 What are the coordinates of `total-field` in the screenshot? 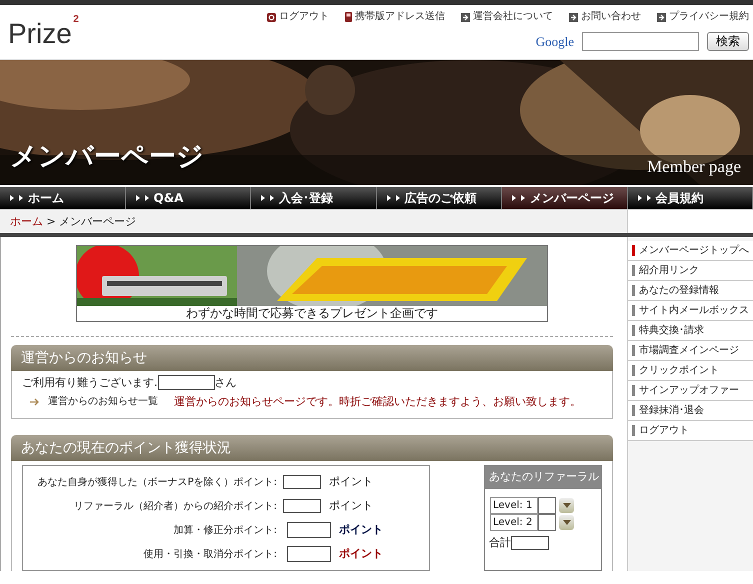 It's located at (530, 543).